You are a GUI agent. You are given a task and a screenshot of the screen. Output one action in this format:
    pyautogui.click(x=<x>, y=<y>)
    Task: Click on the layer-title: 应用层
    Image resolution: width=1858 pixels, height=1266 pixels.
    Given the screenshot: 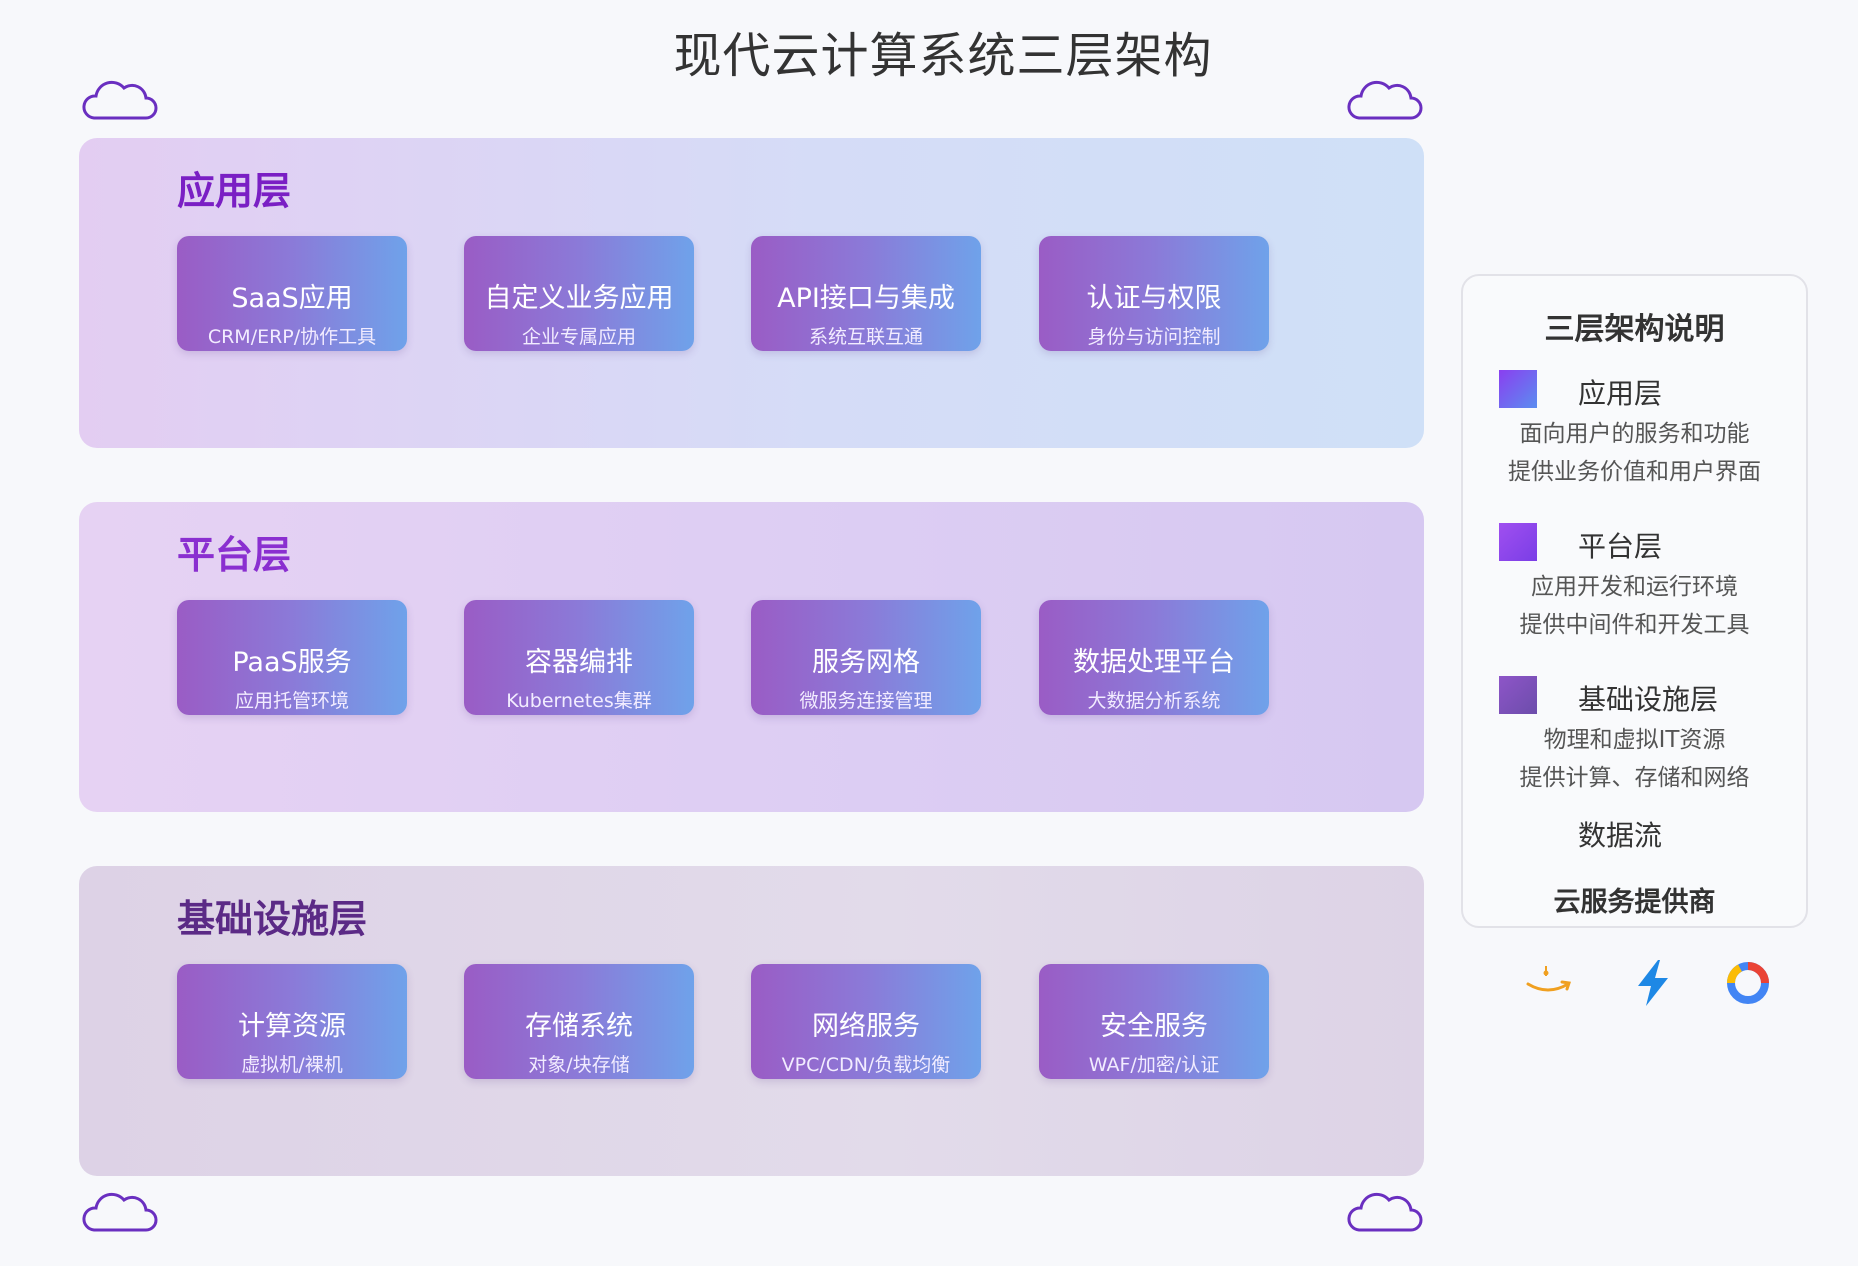 What is the action you would take?
    pyautogui.click(x=234, y=191)
    